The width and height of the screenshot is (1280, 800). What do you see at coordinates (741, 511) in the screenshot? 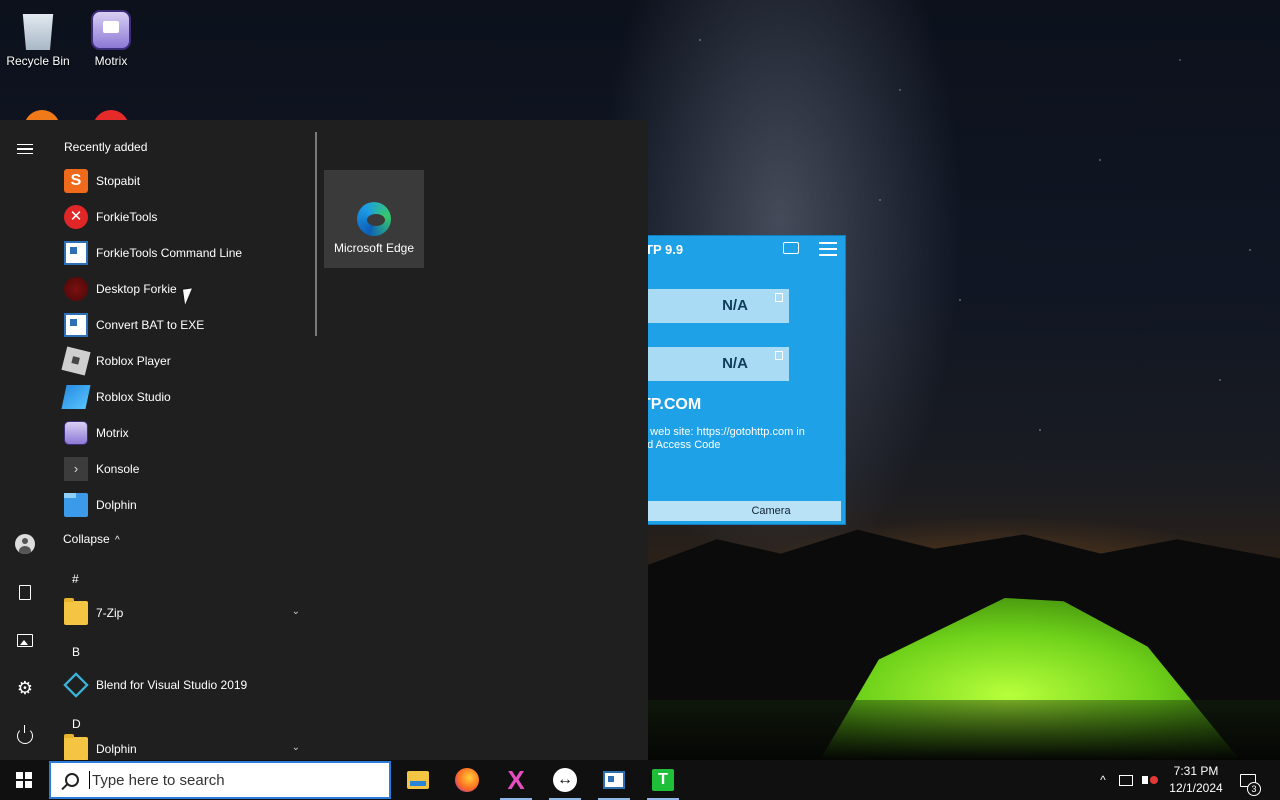
I see `camera-button: Camera` at bounding box center [741, 511].